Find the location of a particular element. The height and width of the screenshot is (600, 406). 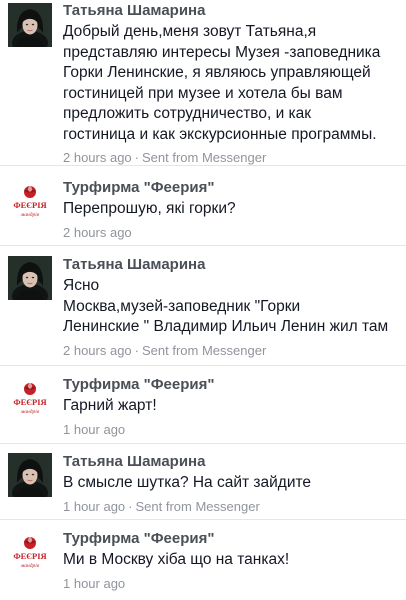

message-line: Ми в Москву хіба що на танках! is located at coordinates (176, 559).